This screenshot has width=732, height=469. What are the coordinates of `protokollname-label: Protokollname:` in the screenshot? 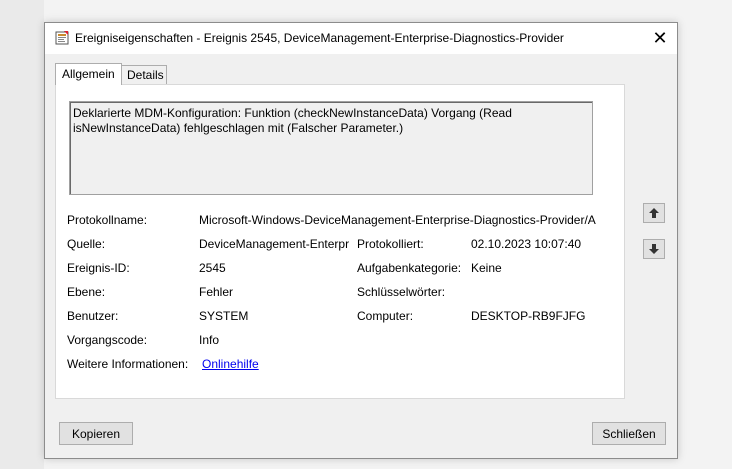 It's located at (107, 220).